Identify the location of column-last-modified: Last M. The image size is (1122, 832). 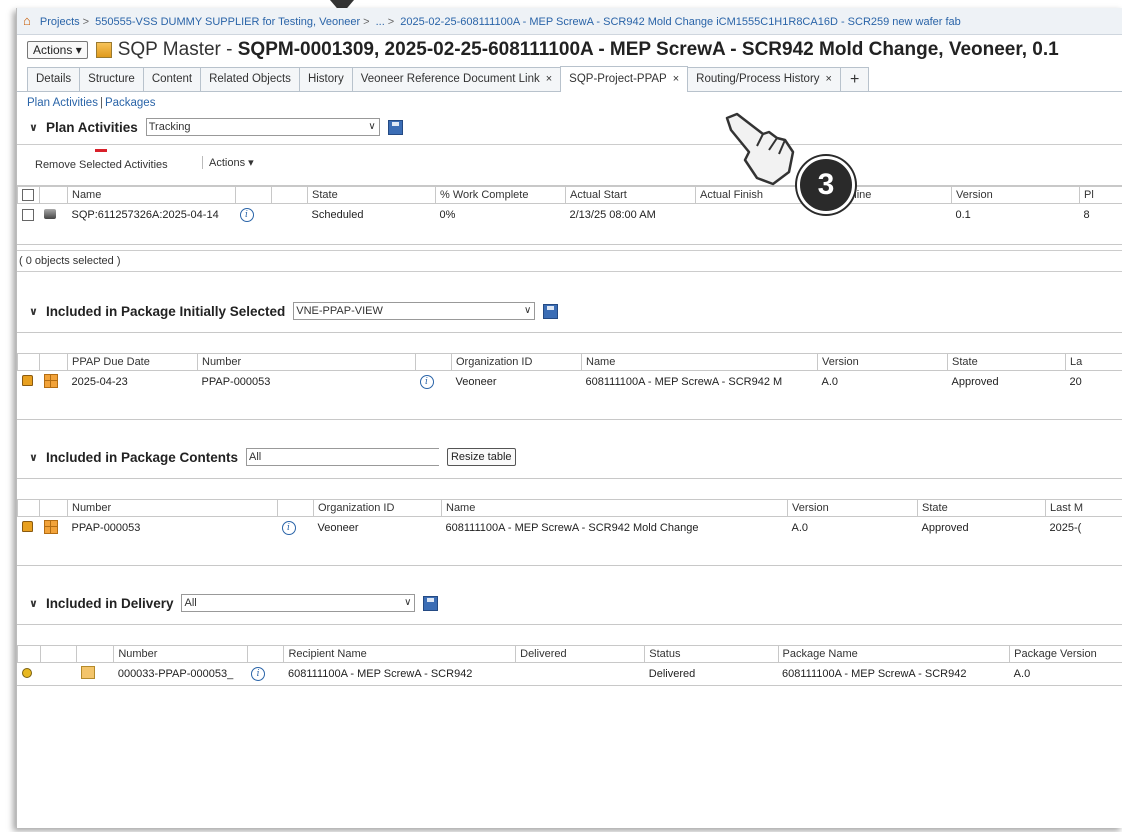
(1083, 508).